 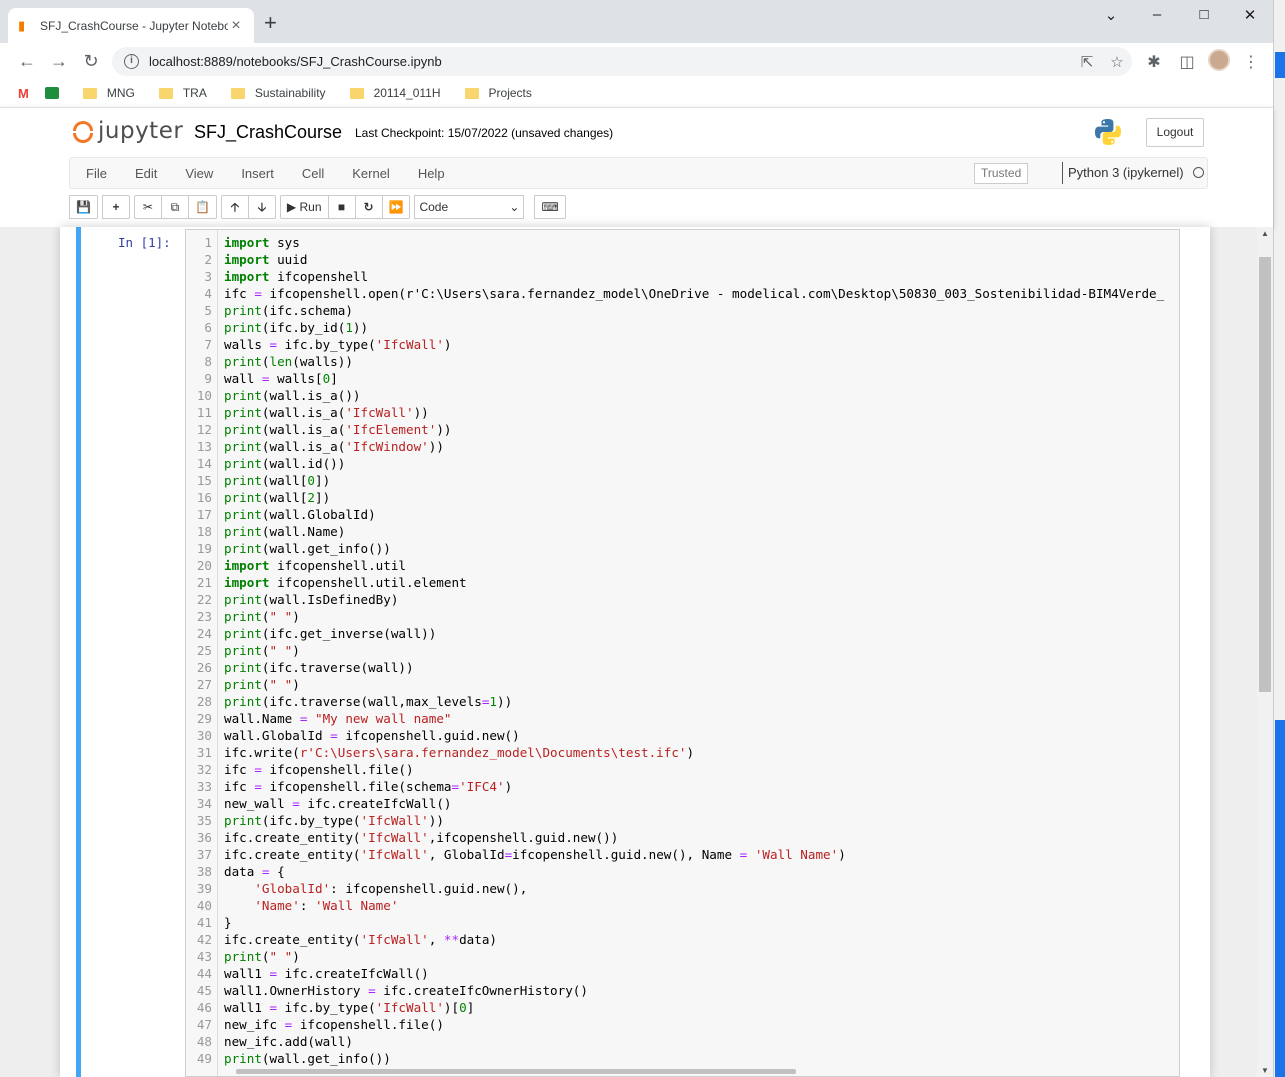 What do you see at coordinates (27, 61) in the screenshot?
I see `back-arrow-icon: ←` at bounding box center [27, 61].